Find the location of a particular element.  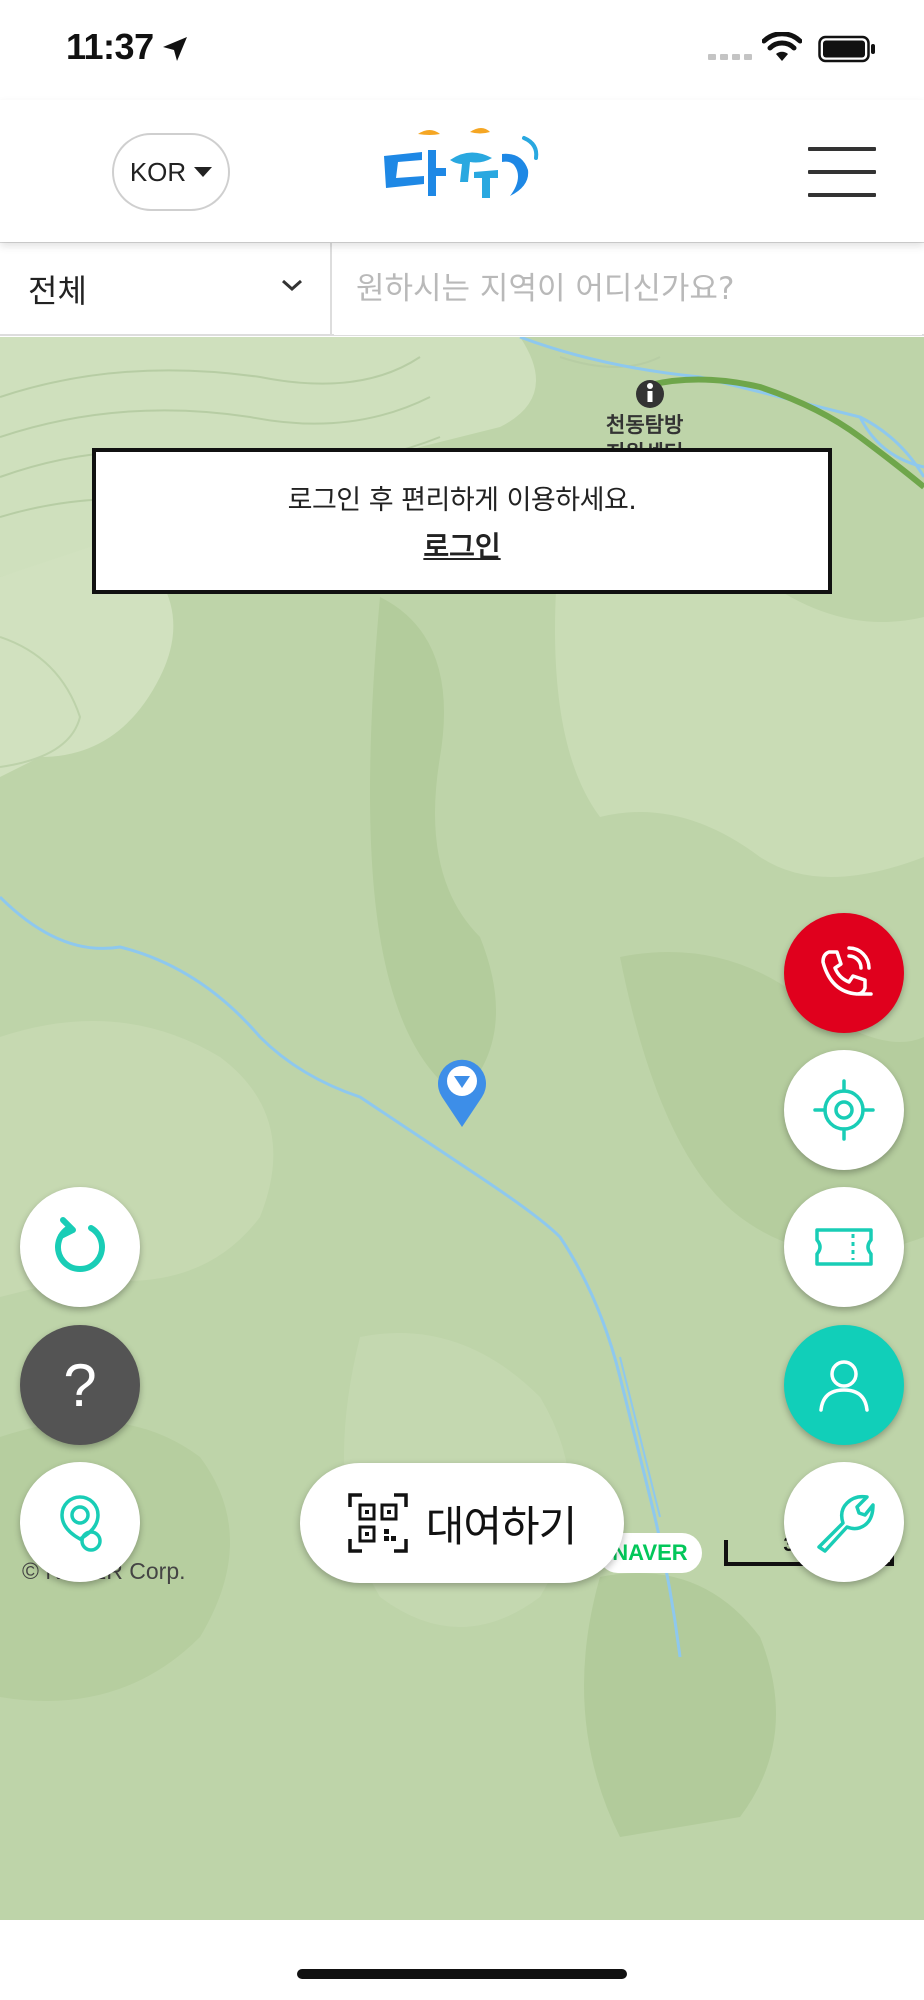

help-button: ? is located at coordinates (80, 1385).